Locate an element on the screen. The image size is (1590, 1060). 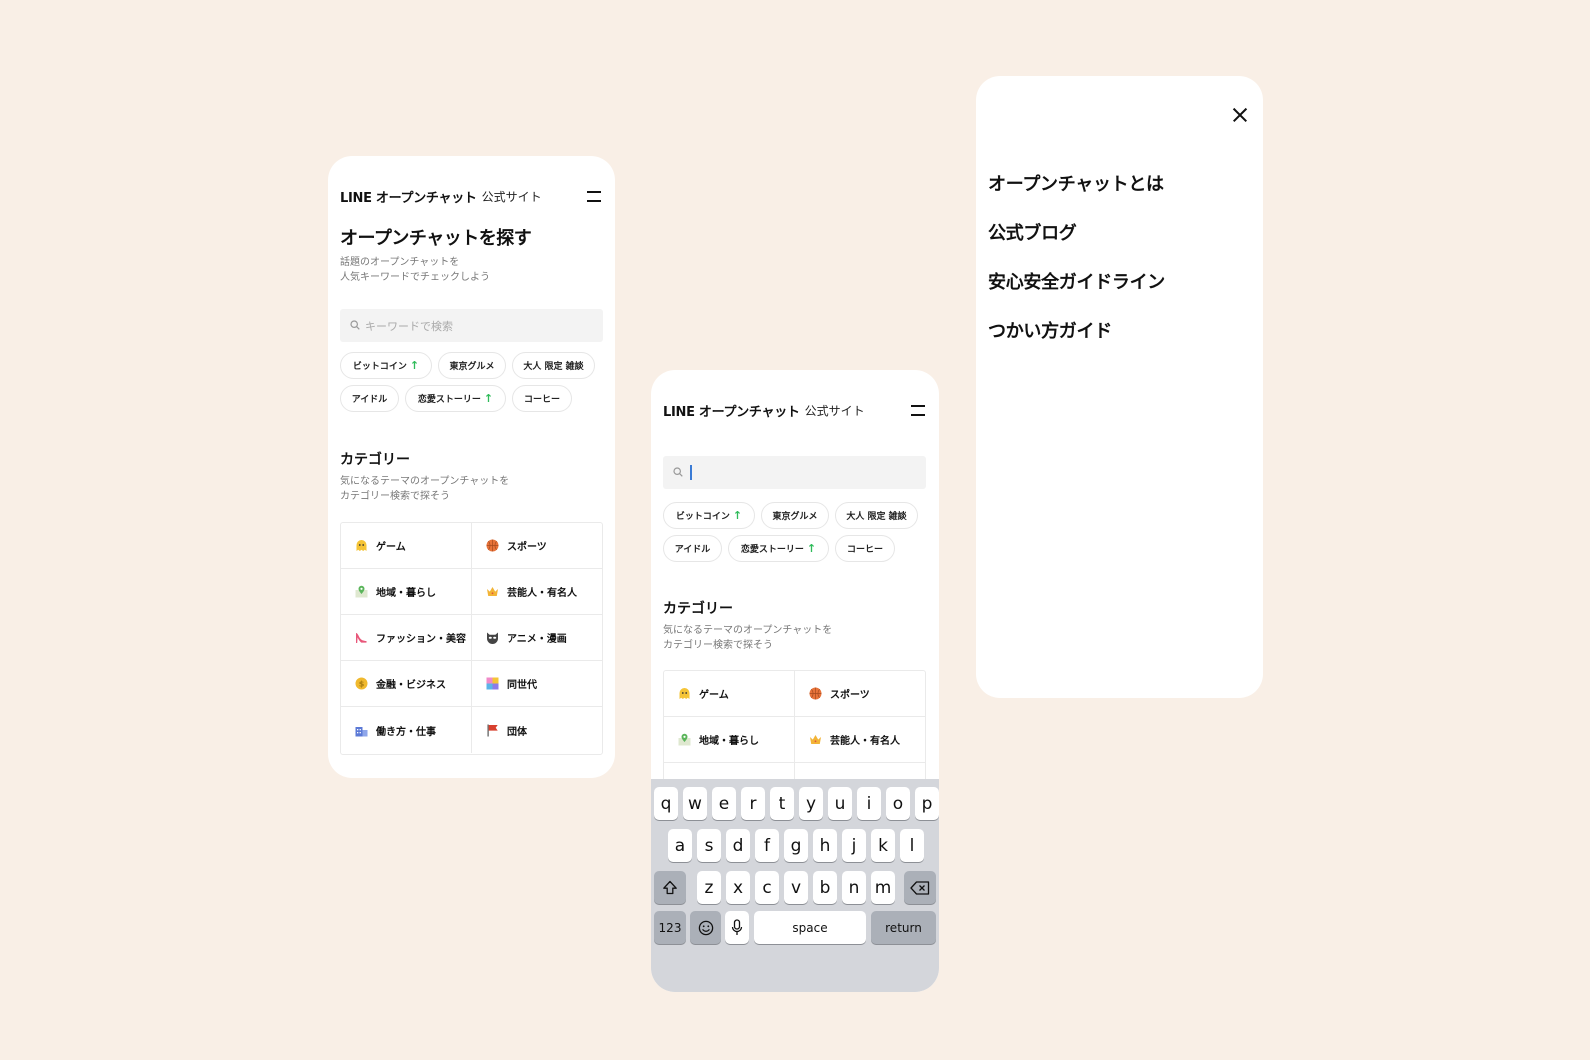
search-input-focused is located at coordinates (794, 472).